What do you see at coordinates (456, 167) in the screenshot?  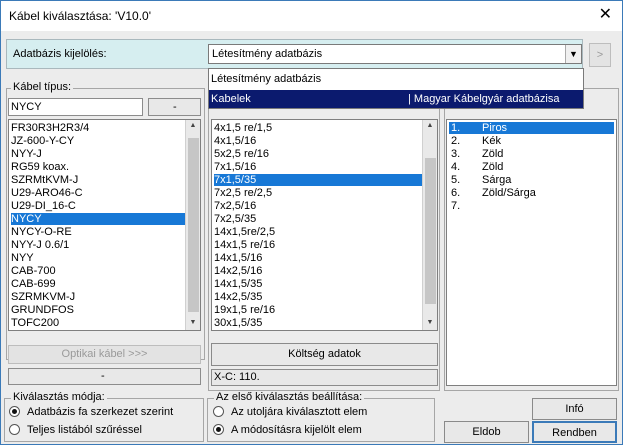 I see `wire-number: 4.` at bounding box center [456, 167].